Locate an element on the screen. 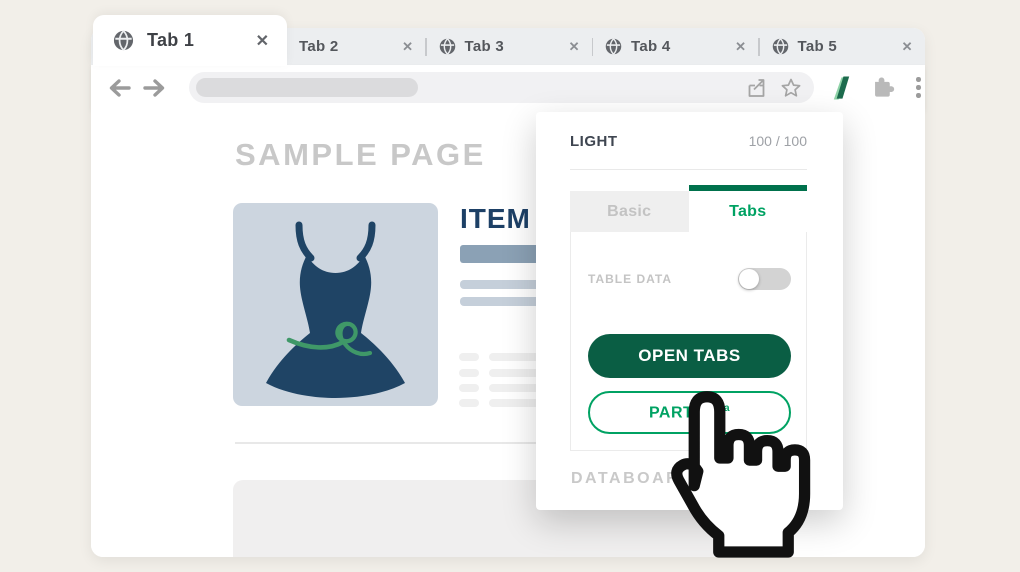  tab-1-active: Tab 1 ✕ is located at coordinates (190, 40).